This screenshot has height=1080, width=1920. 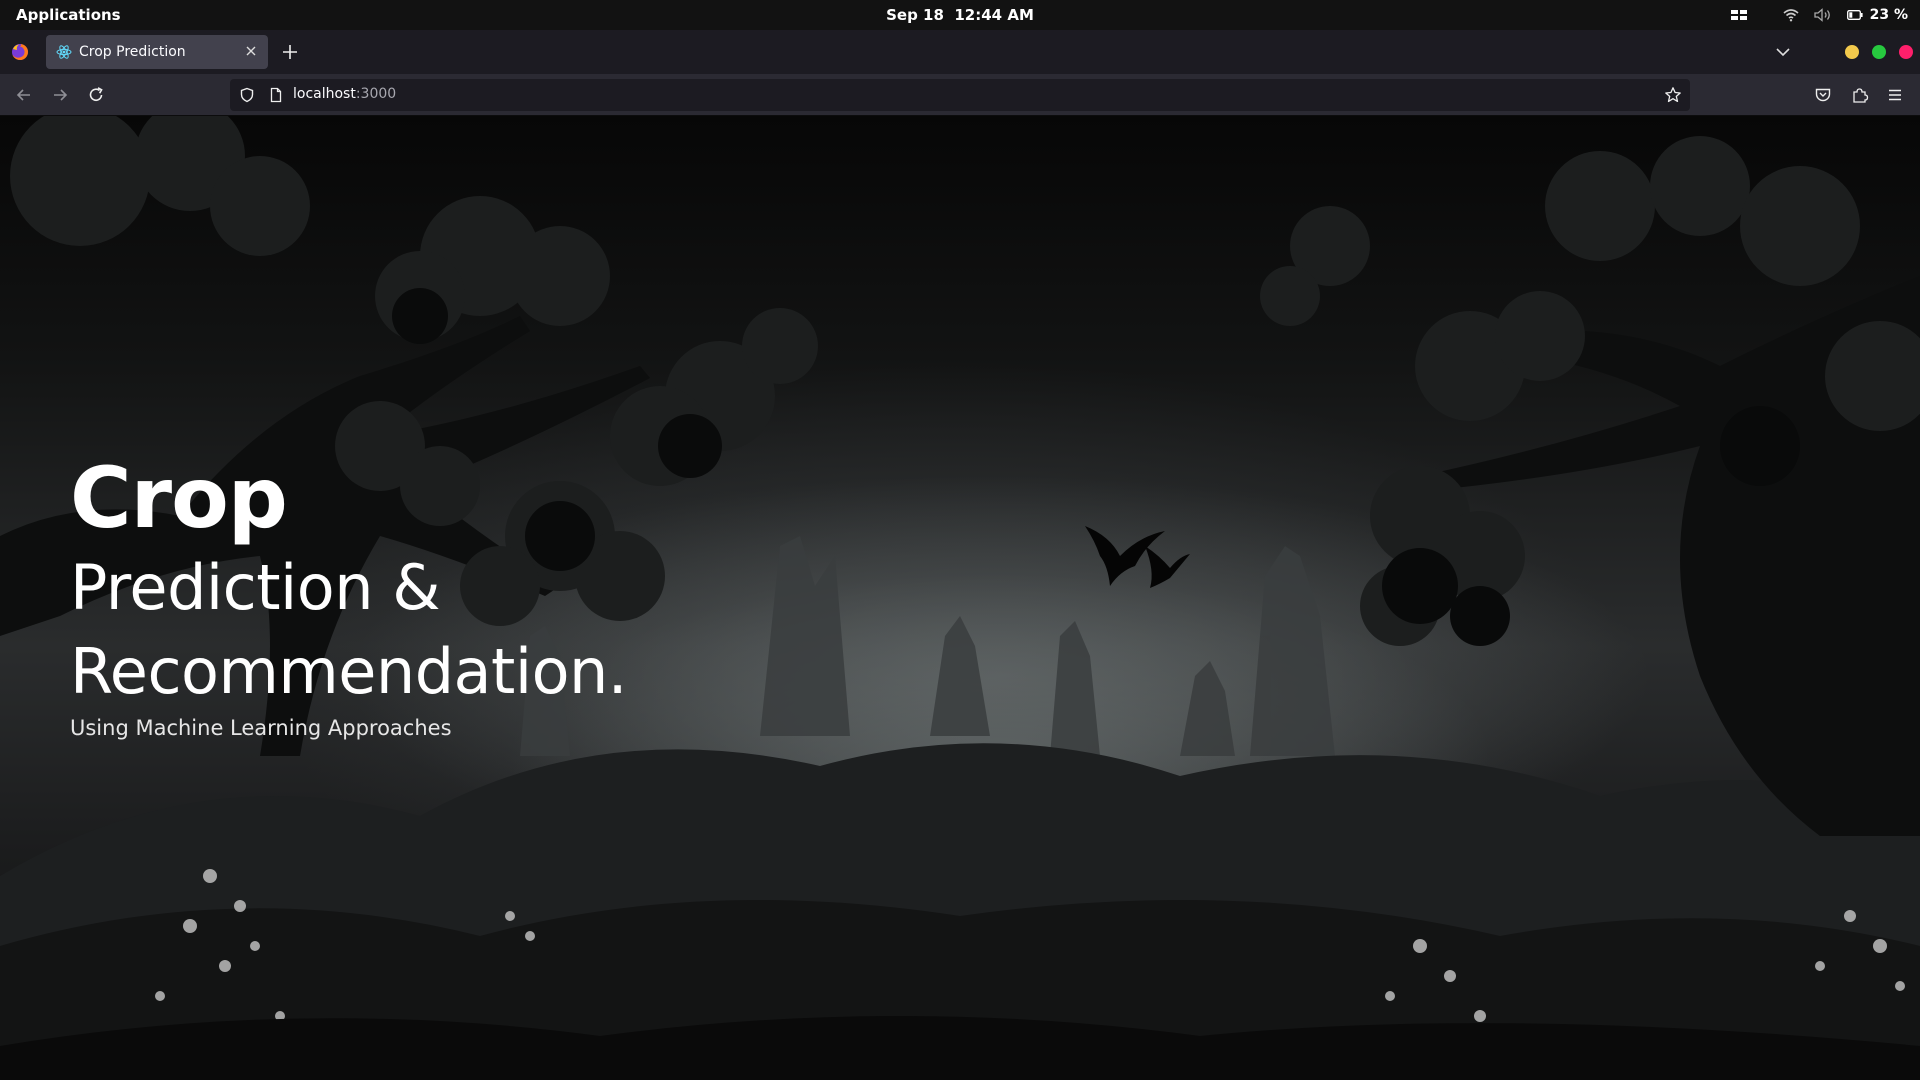 I want to click on workspaces-icon, so click(x=1739, y=15).